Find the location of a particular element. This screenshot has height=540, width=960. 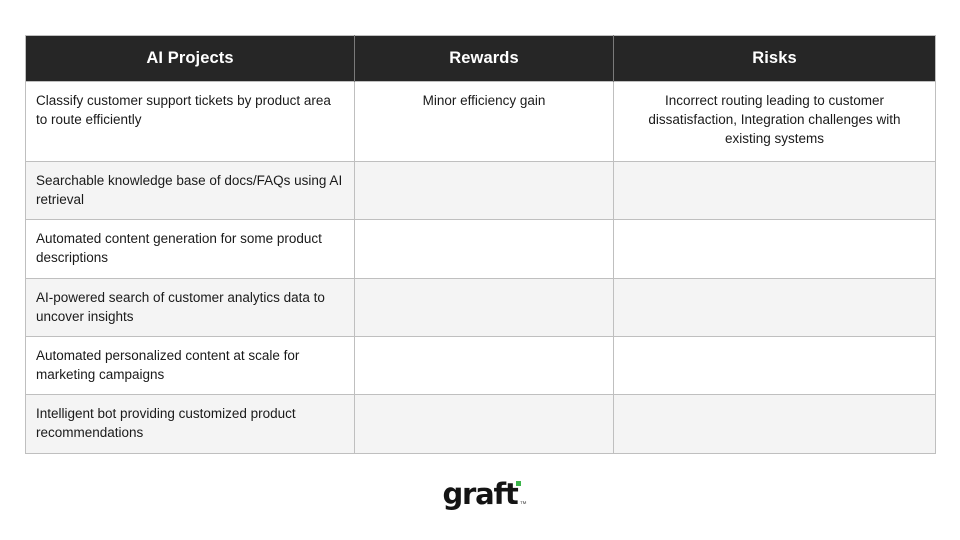

logo-accent-square-icon is located at coordinates (518, 483).